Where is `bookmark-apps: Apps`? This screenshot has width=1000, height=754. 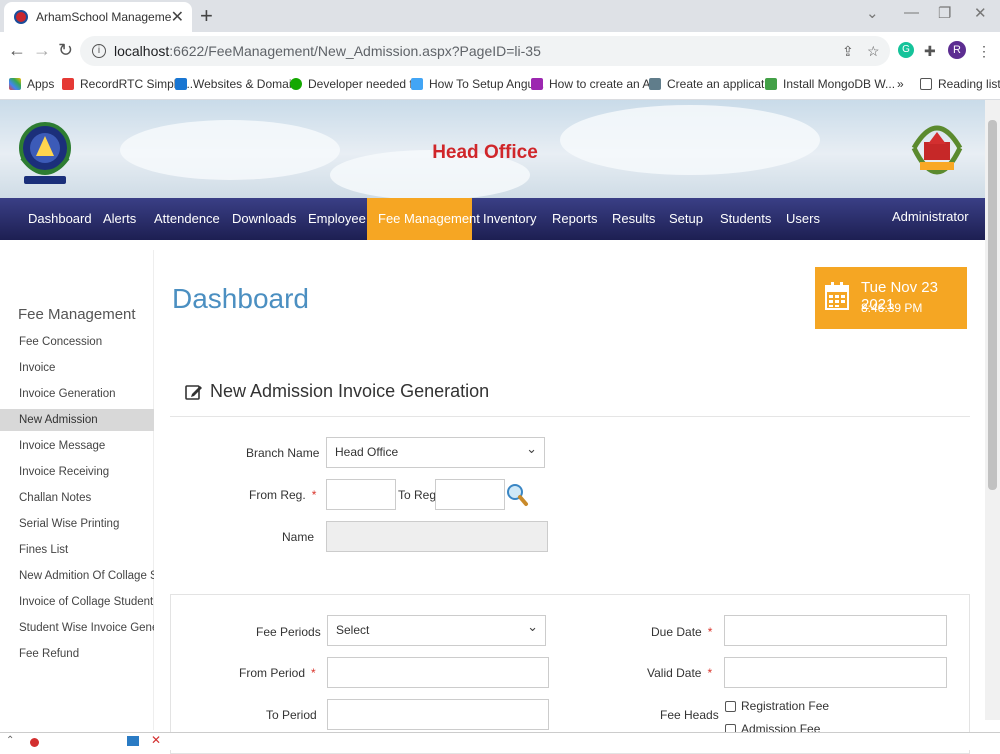
bookmark-apps: Apps is located at coordinates (31, 84).